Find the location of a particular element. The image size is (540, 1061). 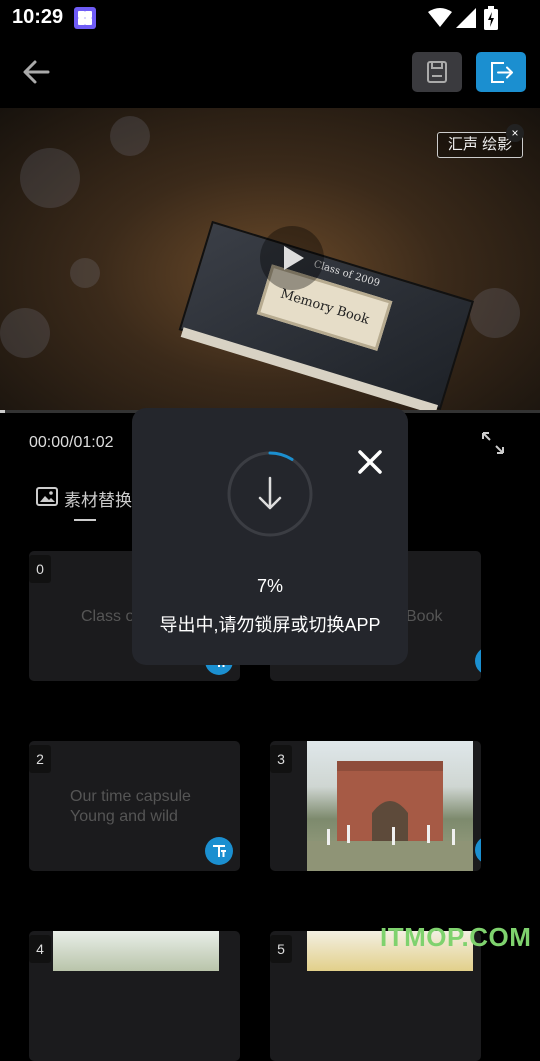

status-time: 10:29 is located at coordinates (38, 17).